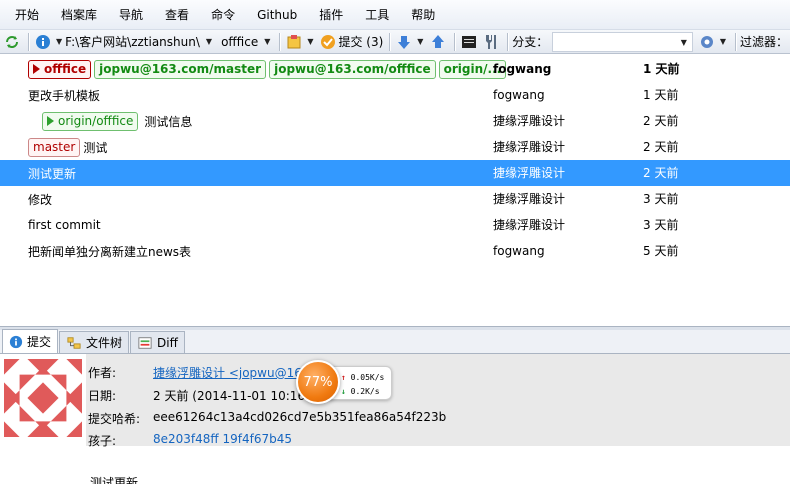 This screenshot has width=790, height=484. I want to click on settings-button: ▼, so click(713, 42).